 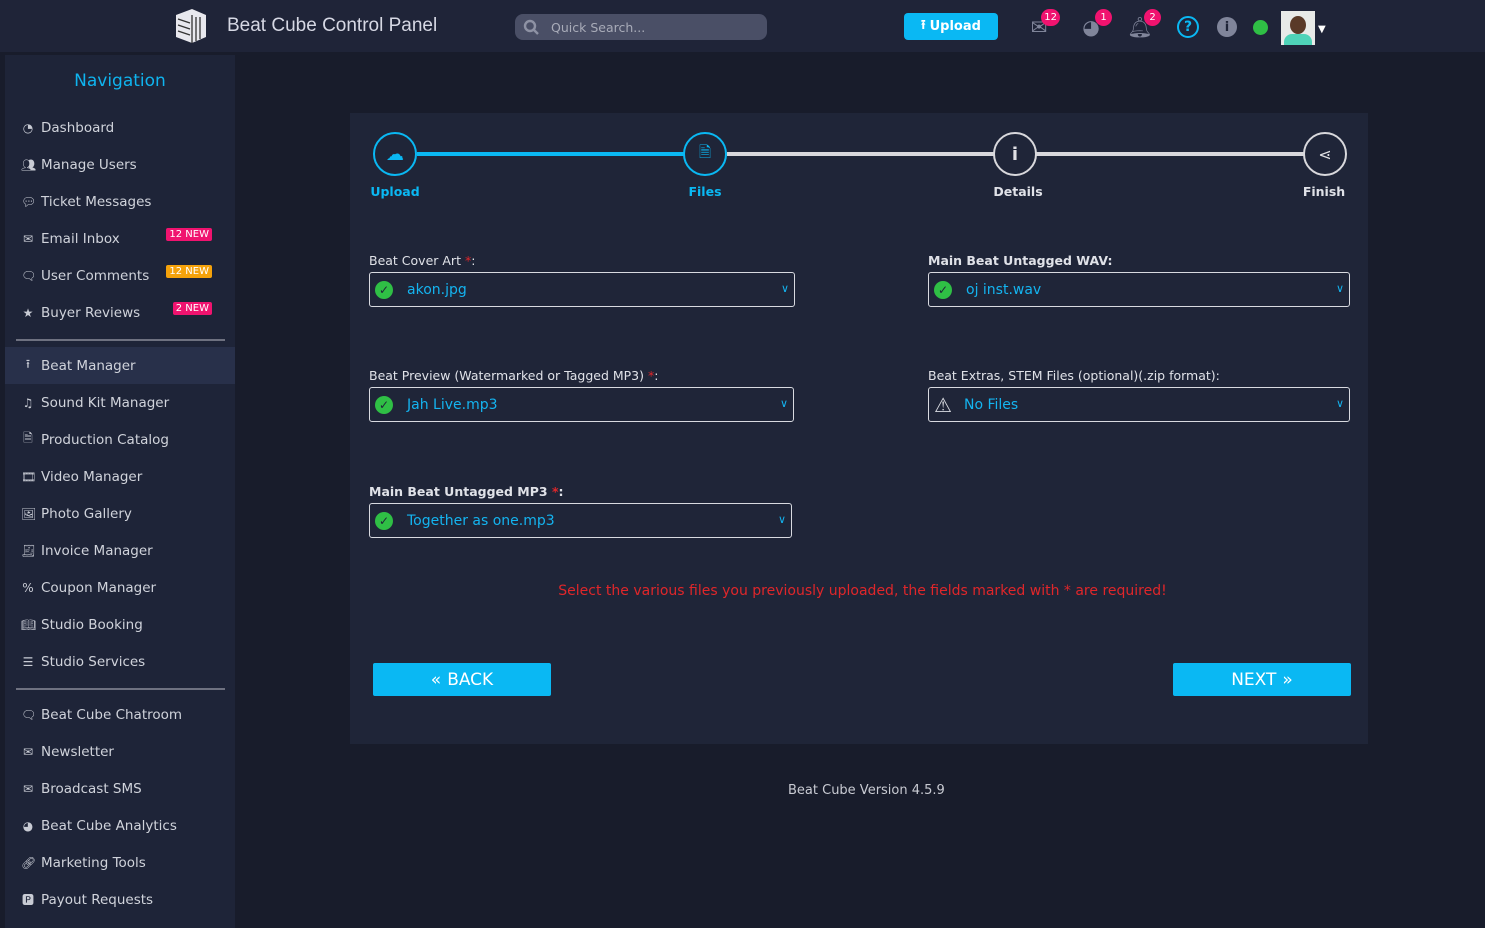 I want to click on sidebar-item-label: Newsletter, so click(x=77, y=751).